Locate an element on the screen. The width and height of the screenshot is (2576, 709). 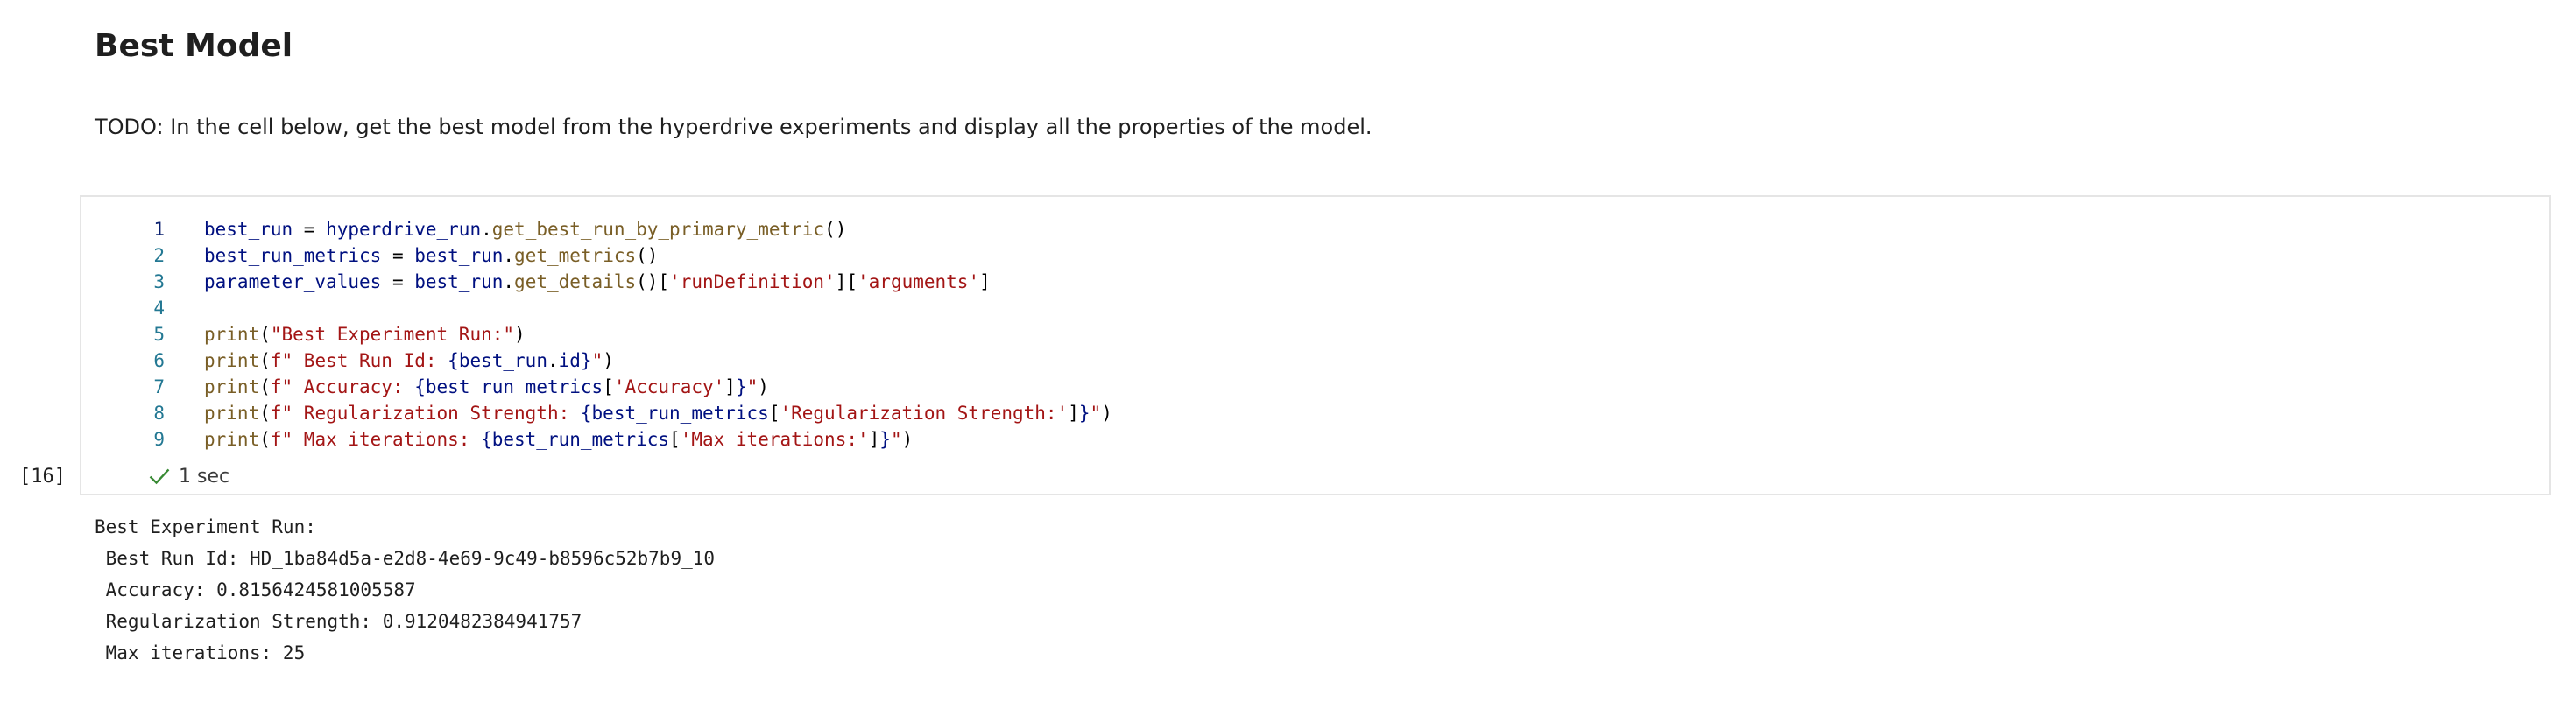
execution-time: 1 sec is located at coordinates (204, 476).